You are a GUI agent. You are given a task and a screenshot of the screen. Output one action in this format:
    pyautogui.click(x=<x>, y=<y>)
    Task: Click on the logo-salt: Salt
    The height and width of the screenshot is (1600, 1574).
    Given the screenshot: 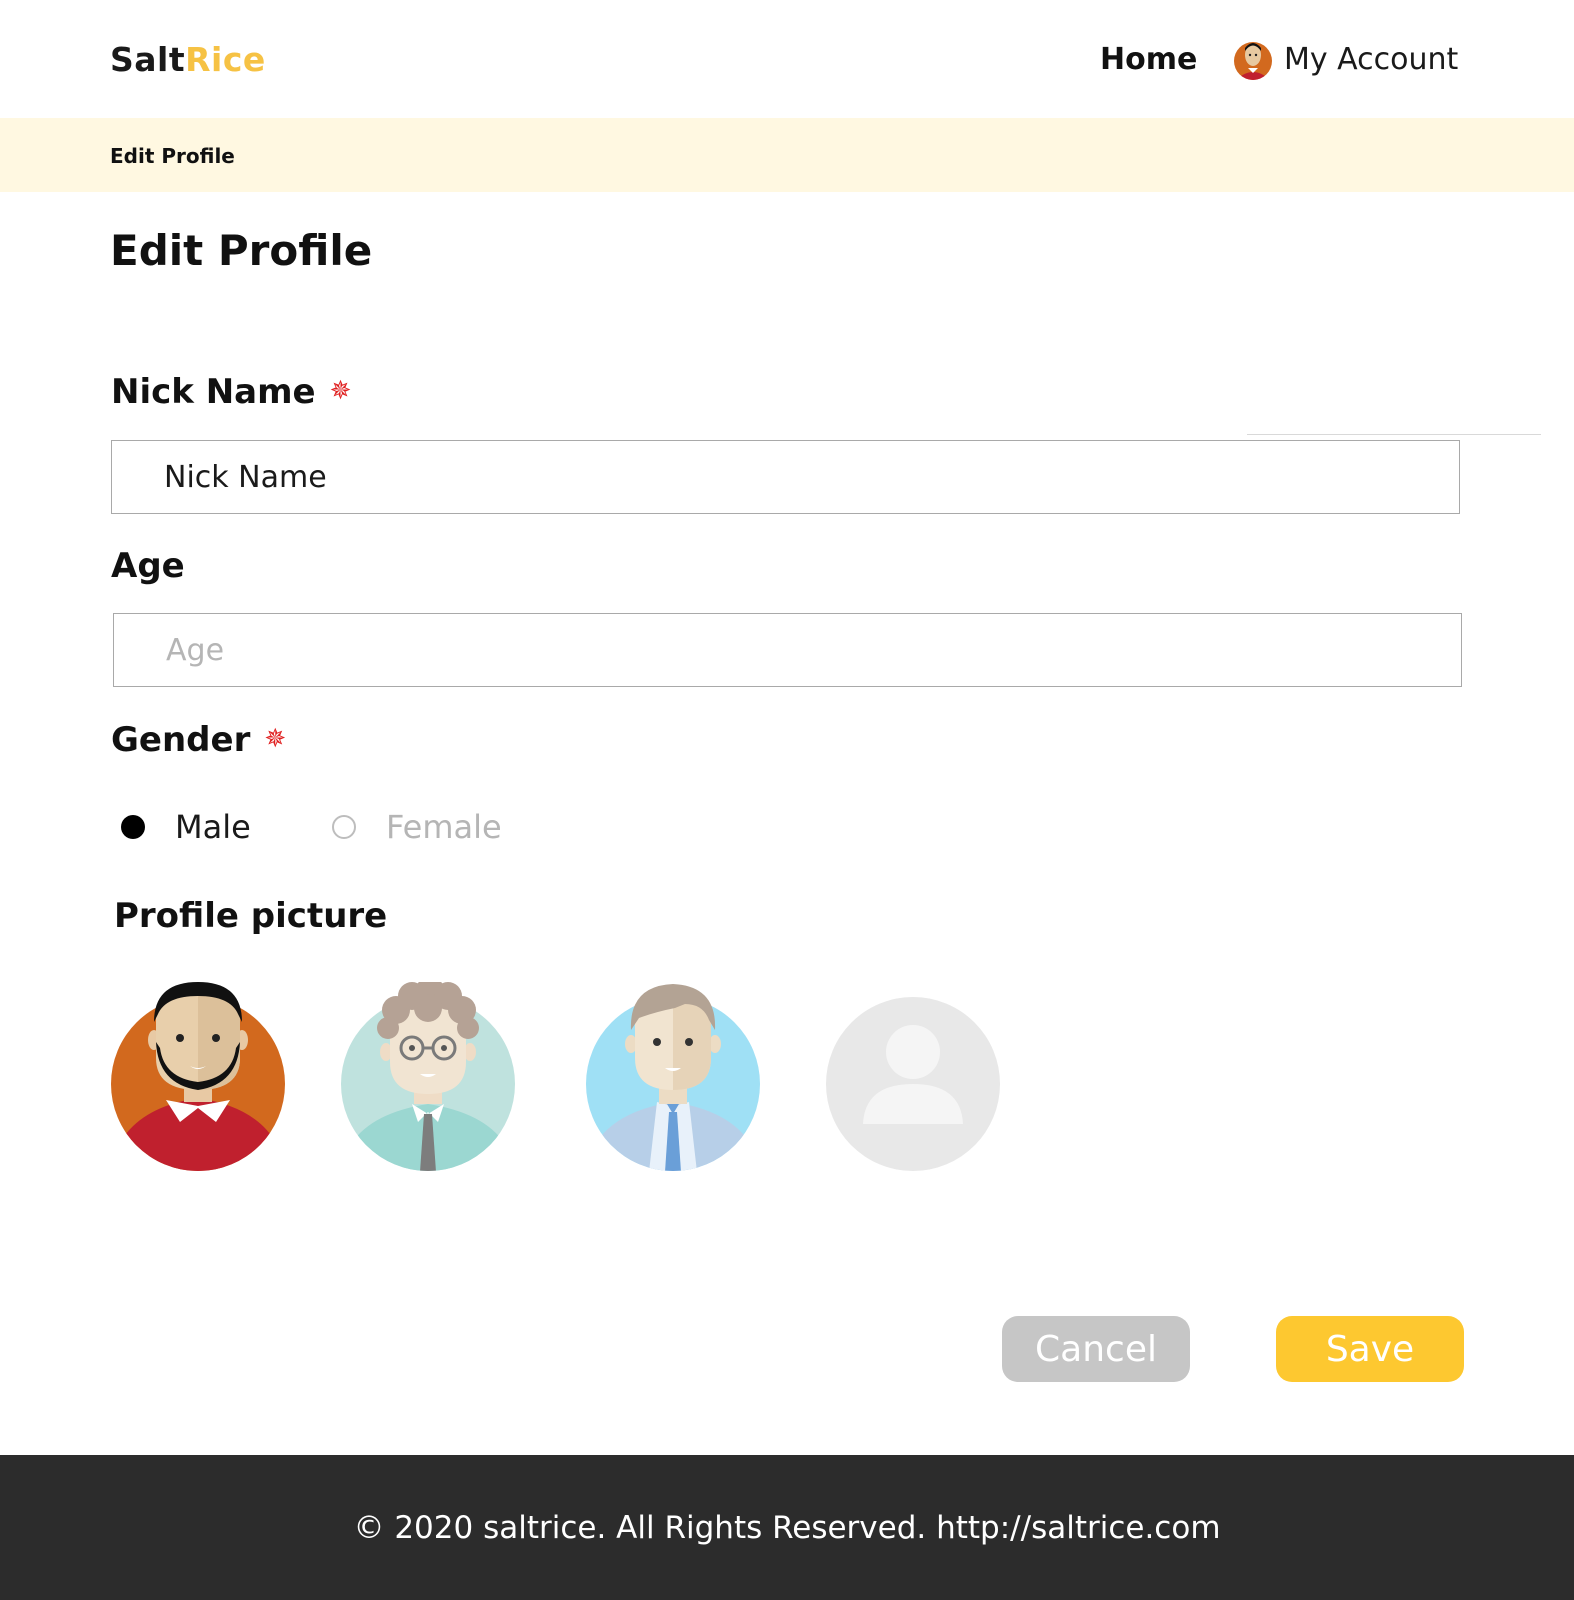 What is the action you would take?
    pyautogui.click(x=148, y=59)
    